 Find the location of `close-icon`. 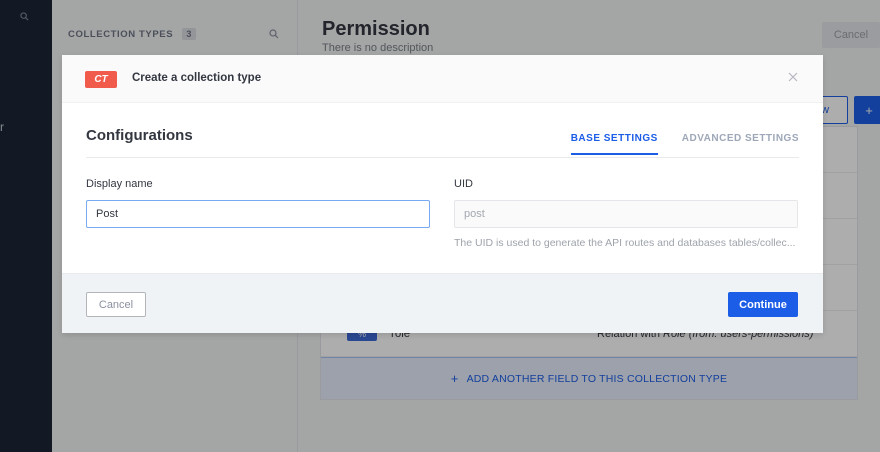

close-icon is located at coordinates (793, 77).